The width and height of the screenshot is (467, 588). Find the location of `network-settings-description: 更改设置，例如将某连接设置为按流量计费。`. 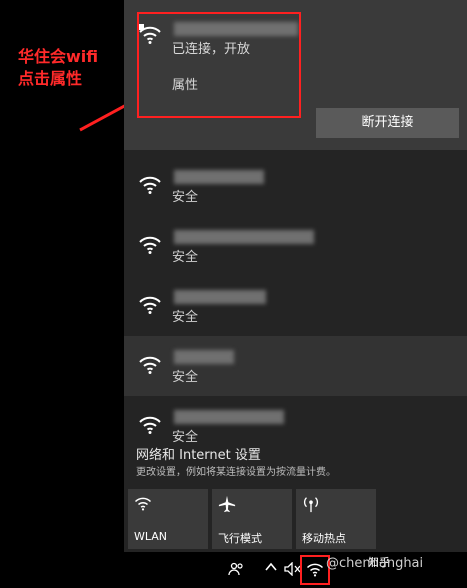

network-settings-description: 更改设置，例如将某连接设置为按流量计费。 is located at coordinates (236, 472).